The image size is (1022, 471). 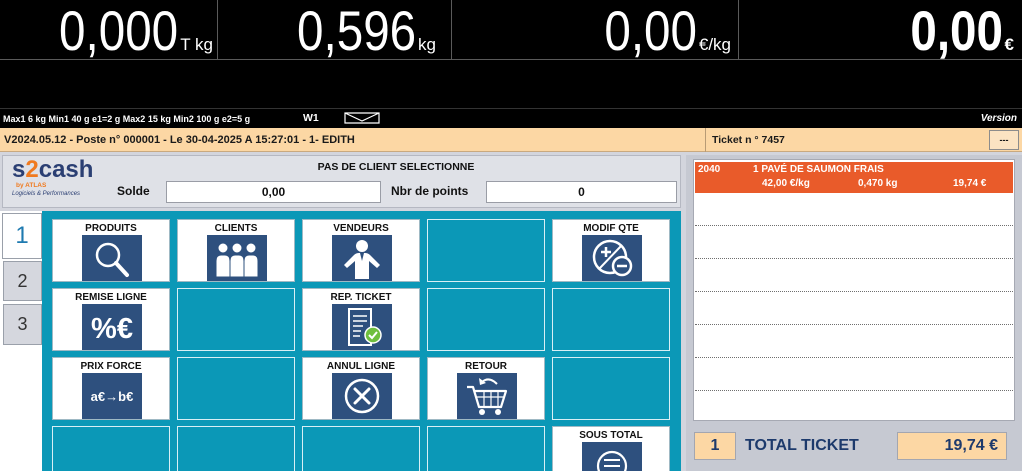 What do you see at coordinates (714, 44) in the screenshot?
I see `unit-price-unit: €/kg` at bounding box center [714, 44].